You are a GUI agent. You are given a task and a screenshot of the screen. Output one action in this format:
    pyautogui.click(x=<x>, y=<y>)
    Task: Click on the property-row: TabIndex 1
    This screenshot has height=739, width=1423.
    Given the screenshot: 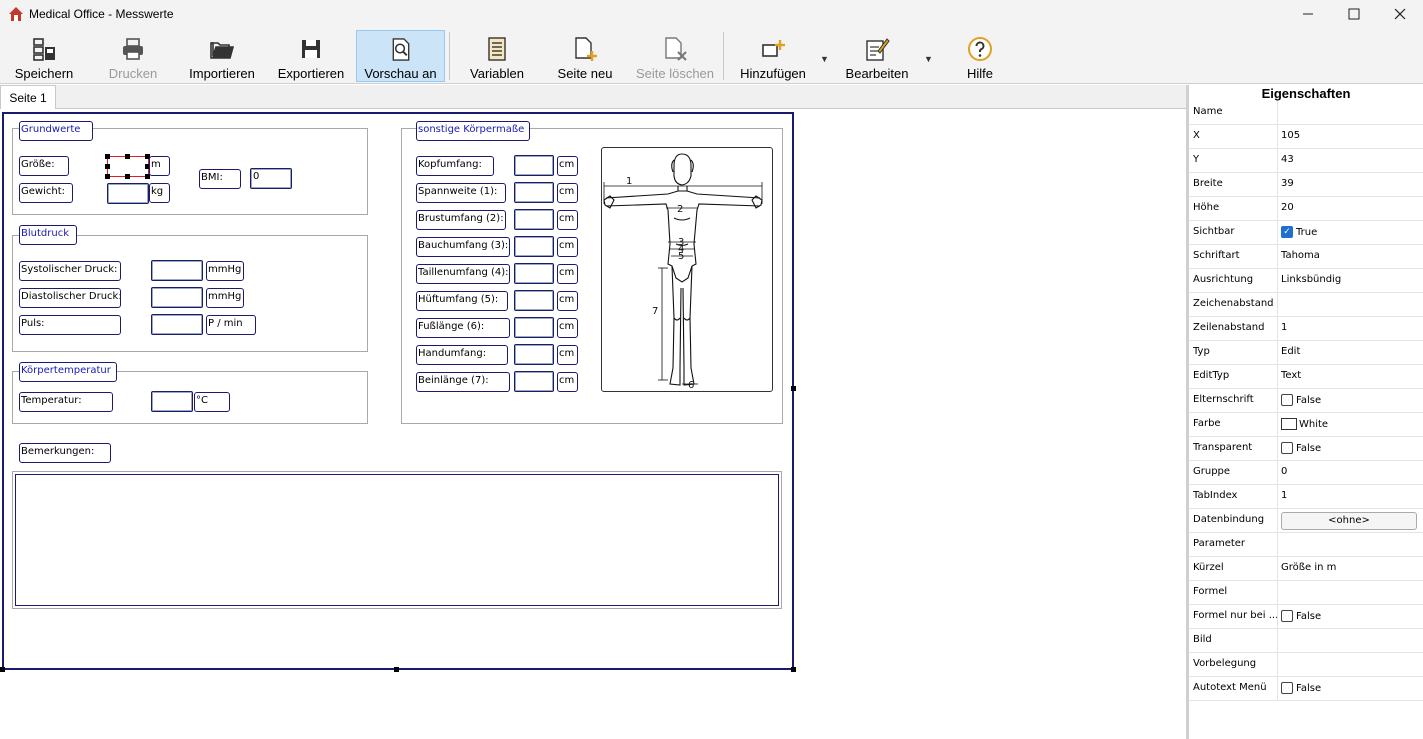 What is the action you would take?
    pyautogui.click(x=1306, y=497)
    